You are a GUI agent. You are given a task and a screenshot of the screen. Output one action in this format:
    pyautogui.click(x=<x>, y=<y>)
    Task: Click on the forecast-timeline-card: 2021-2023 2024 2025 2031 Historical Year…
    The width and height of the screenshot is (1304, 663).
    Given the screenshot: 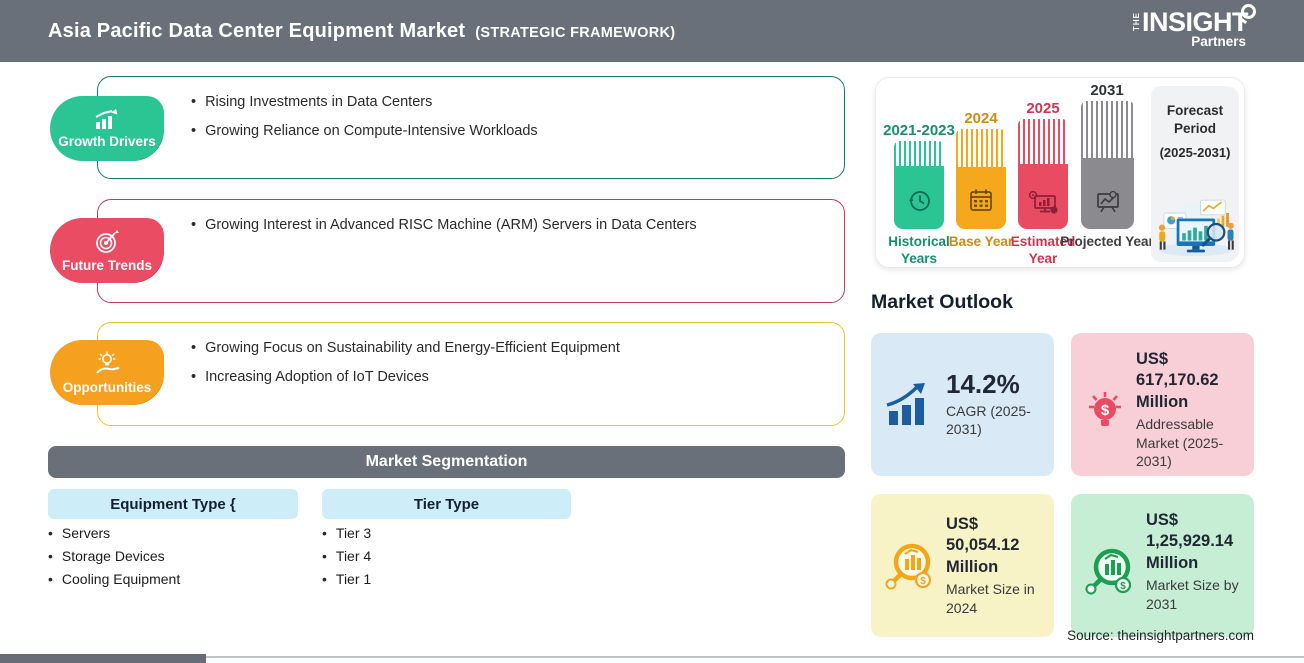 What is the action you would take?
    pyautogui.click(x=1060, y=172)
    